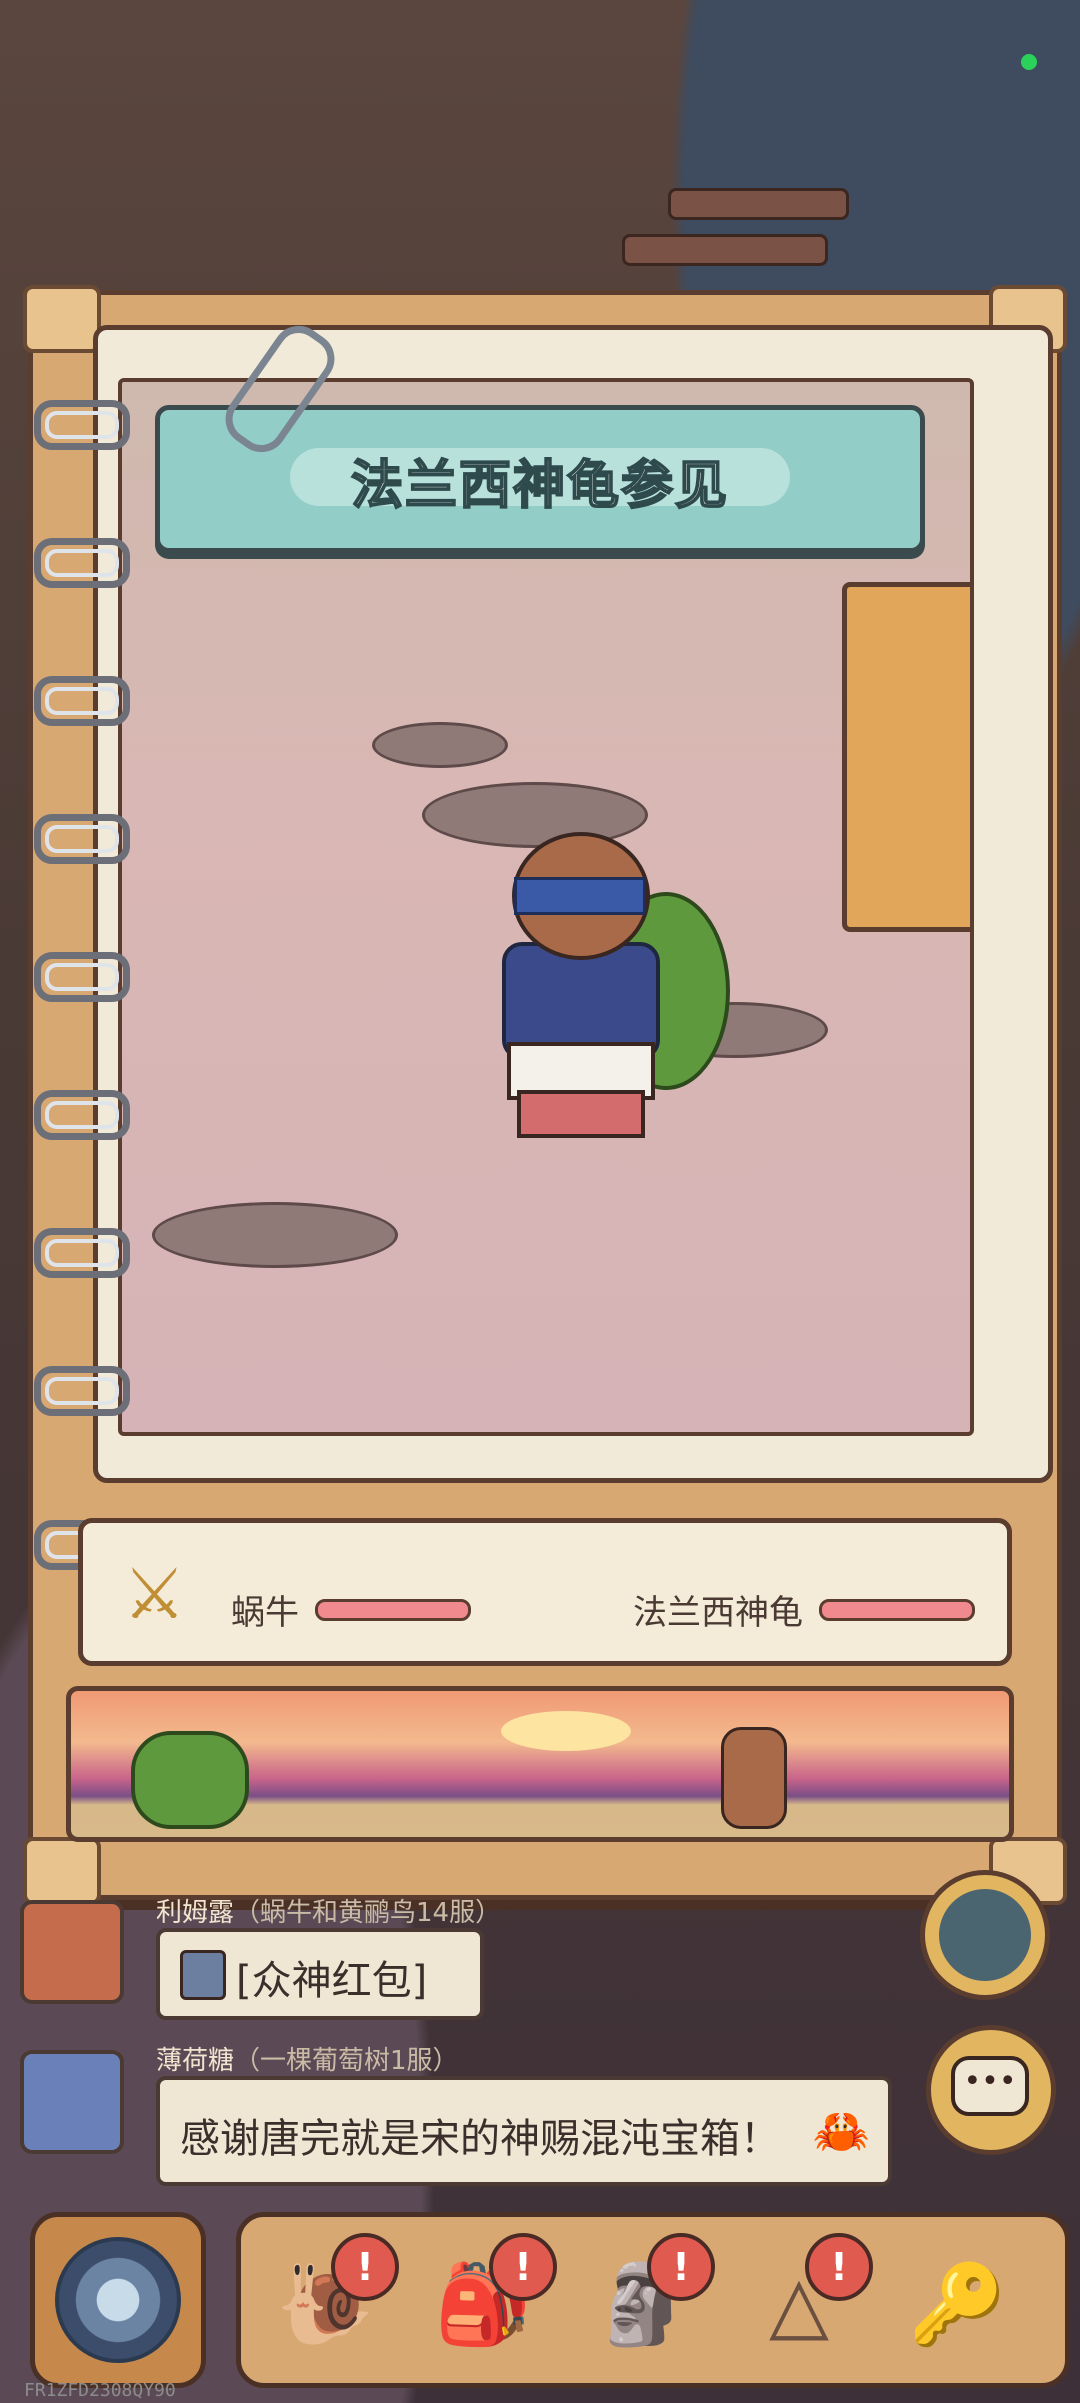 Image resolution: width=1080 pixels, height=2403 pixels. Describe the element at coordinates (591, 985) in the screenshot. I see `french-turtle-character` at that location.